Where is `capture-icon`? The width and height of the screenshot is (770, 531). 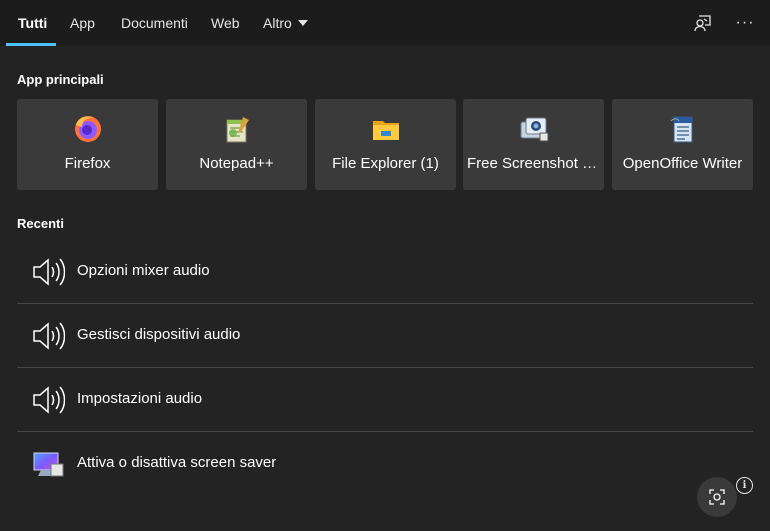 capture-icon is located at coordinates (717, 497).